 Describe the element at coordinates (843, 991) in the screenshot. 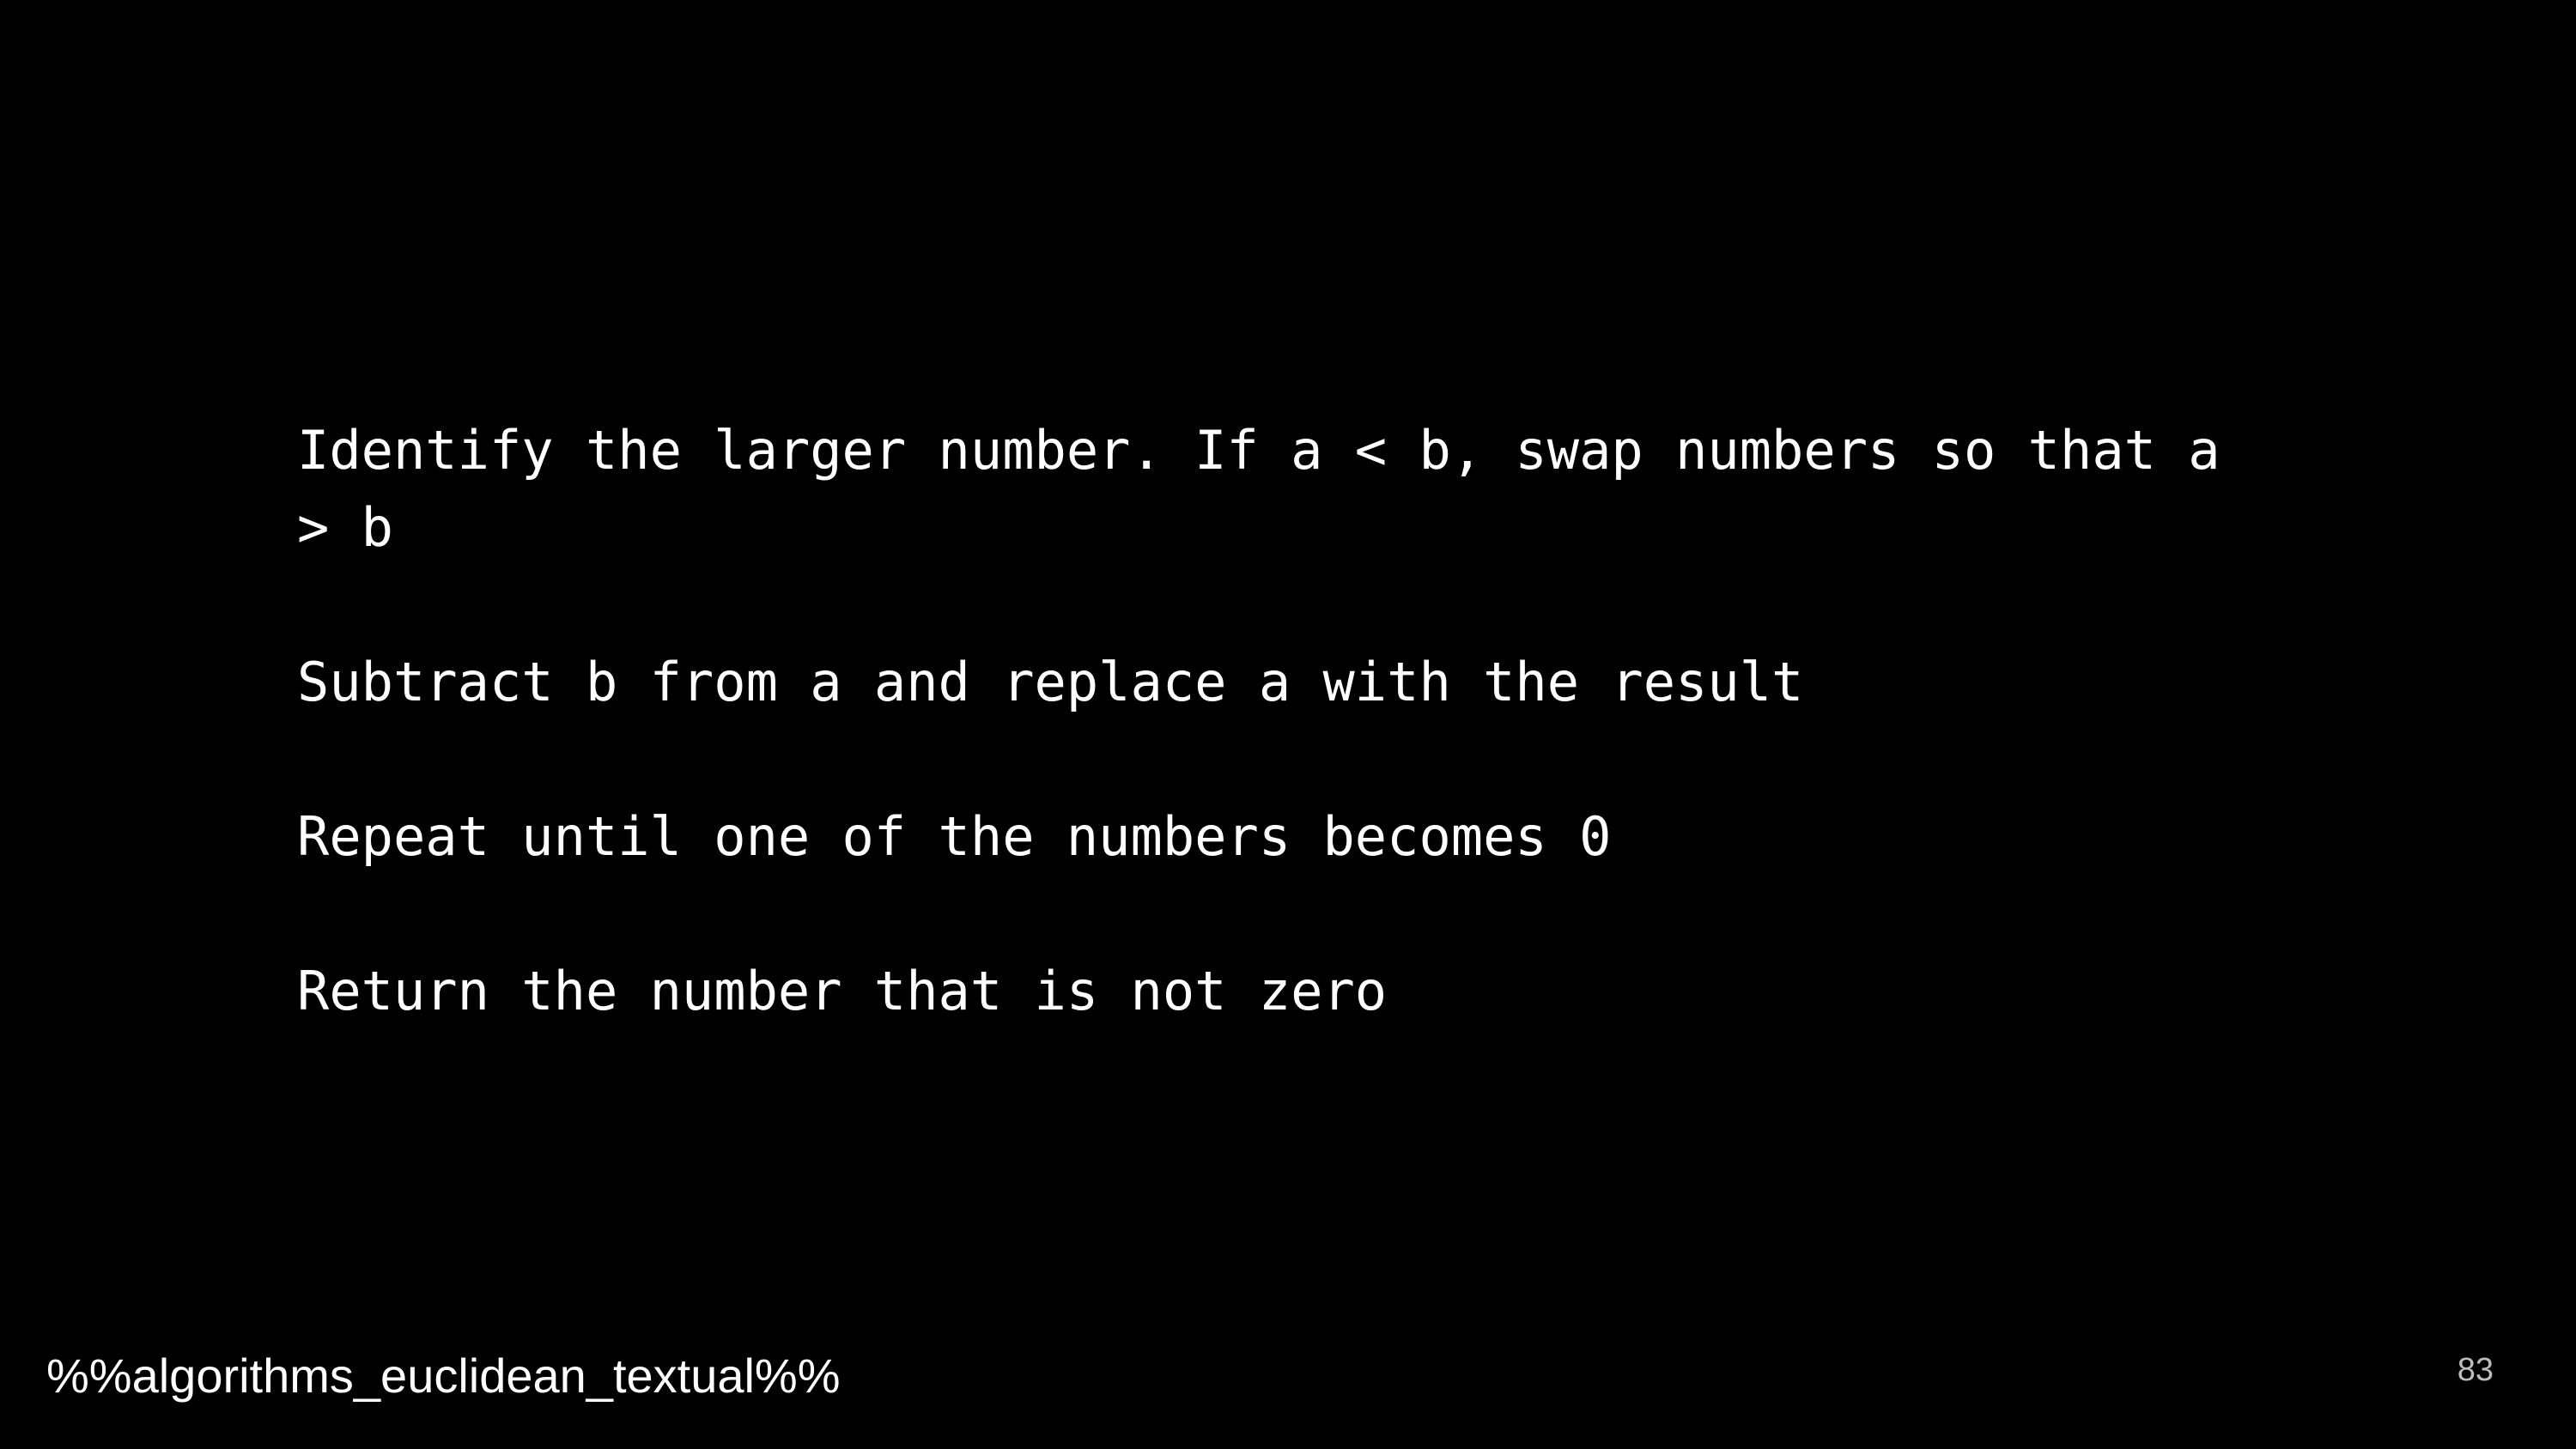

I see `step-return: Return the number that is not zero` at that location.